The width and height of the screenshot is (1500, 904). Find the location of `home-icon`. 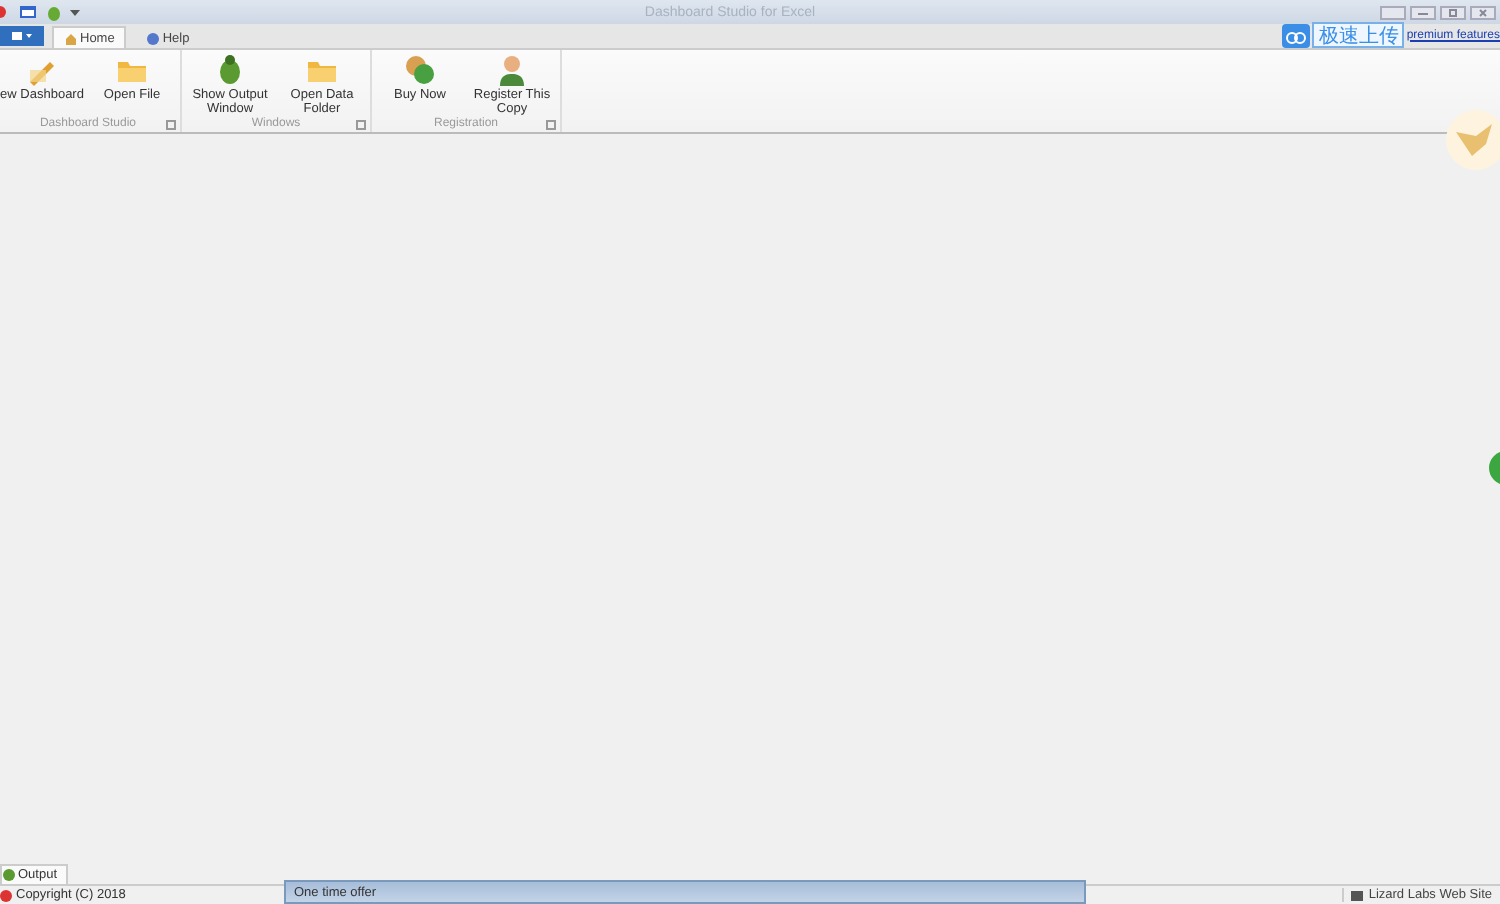

home-icon is located at coordinates (71, 38).